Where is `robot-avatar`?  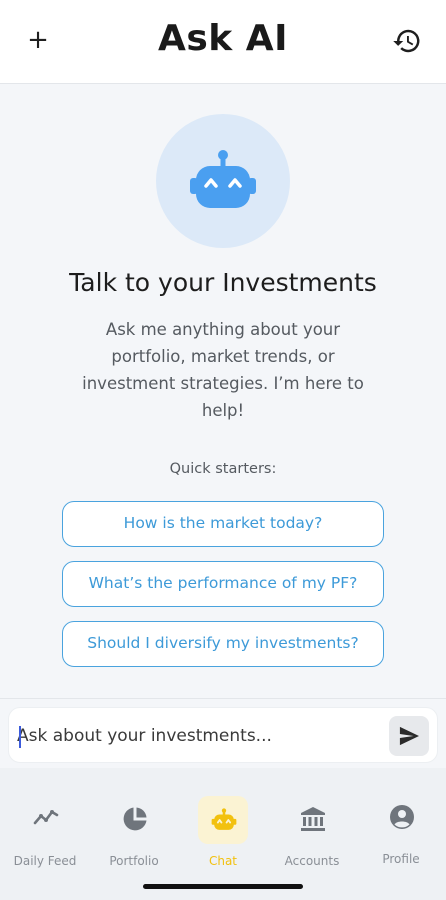 robot-avatar is located at coordinates (223, 181).